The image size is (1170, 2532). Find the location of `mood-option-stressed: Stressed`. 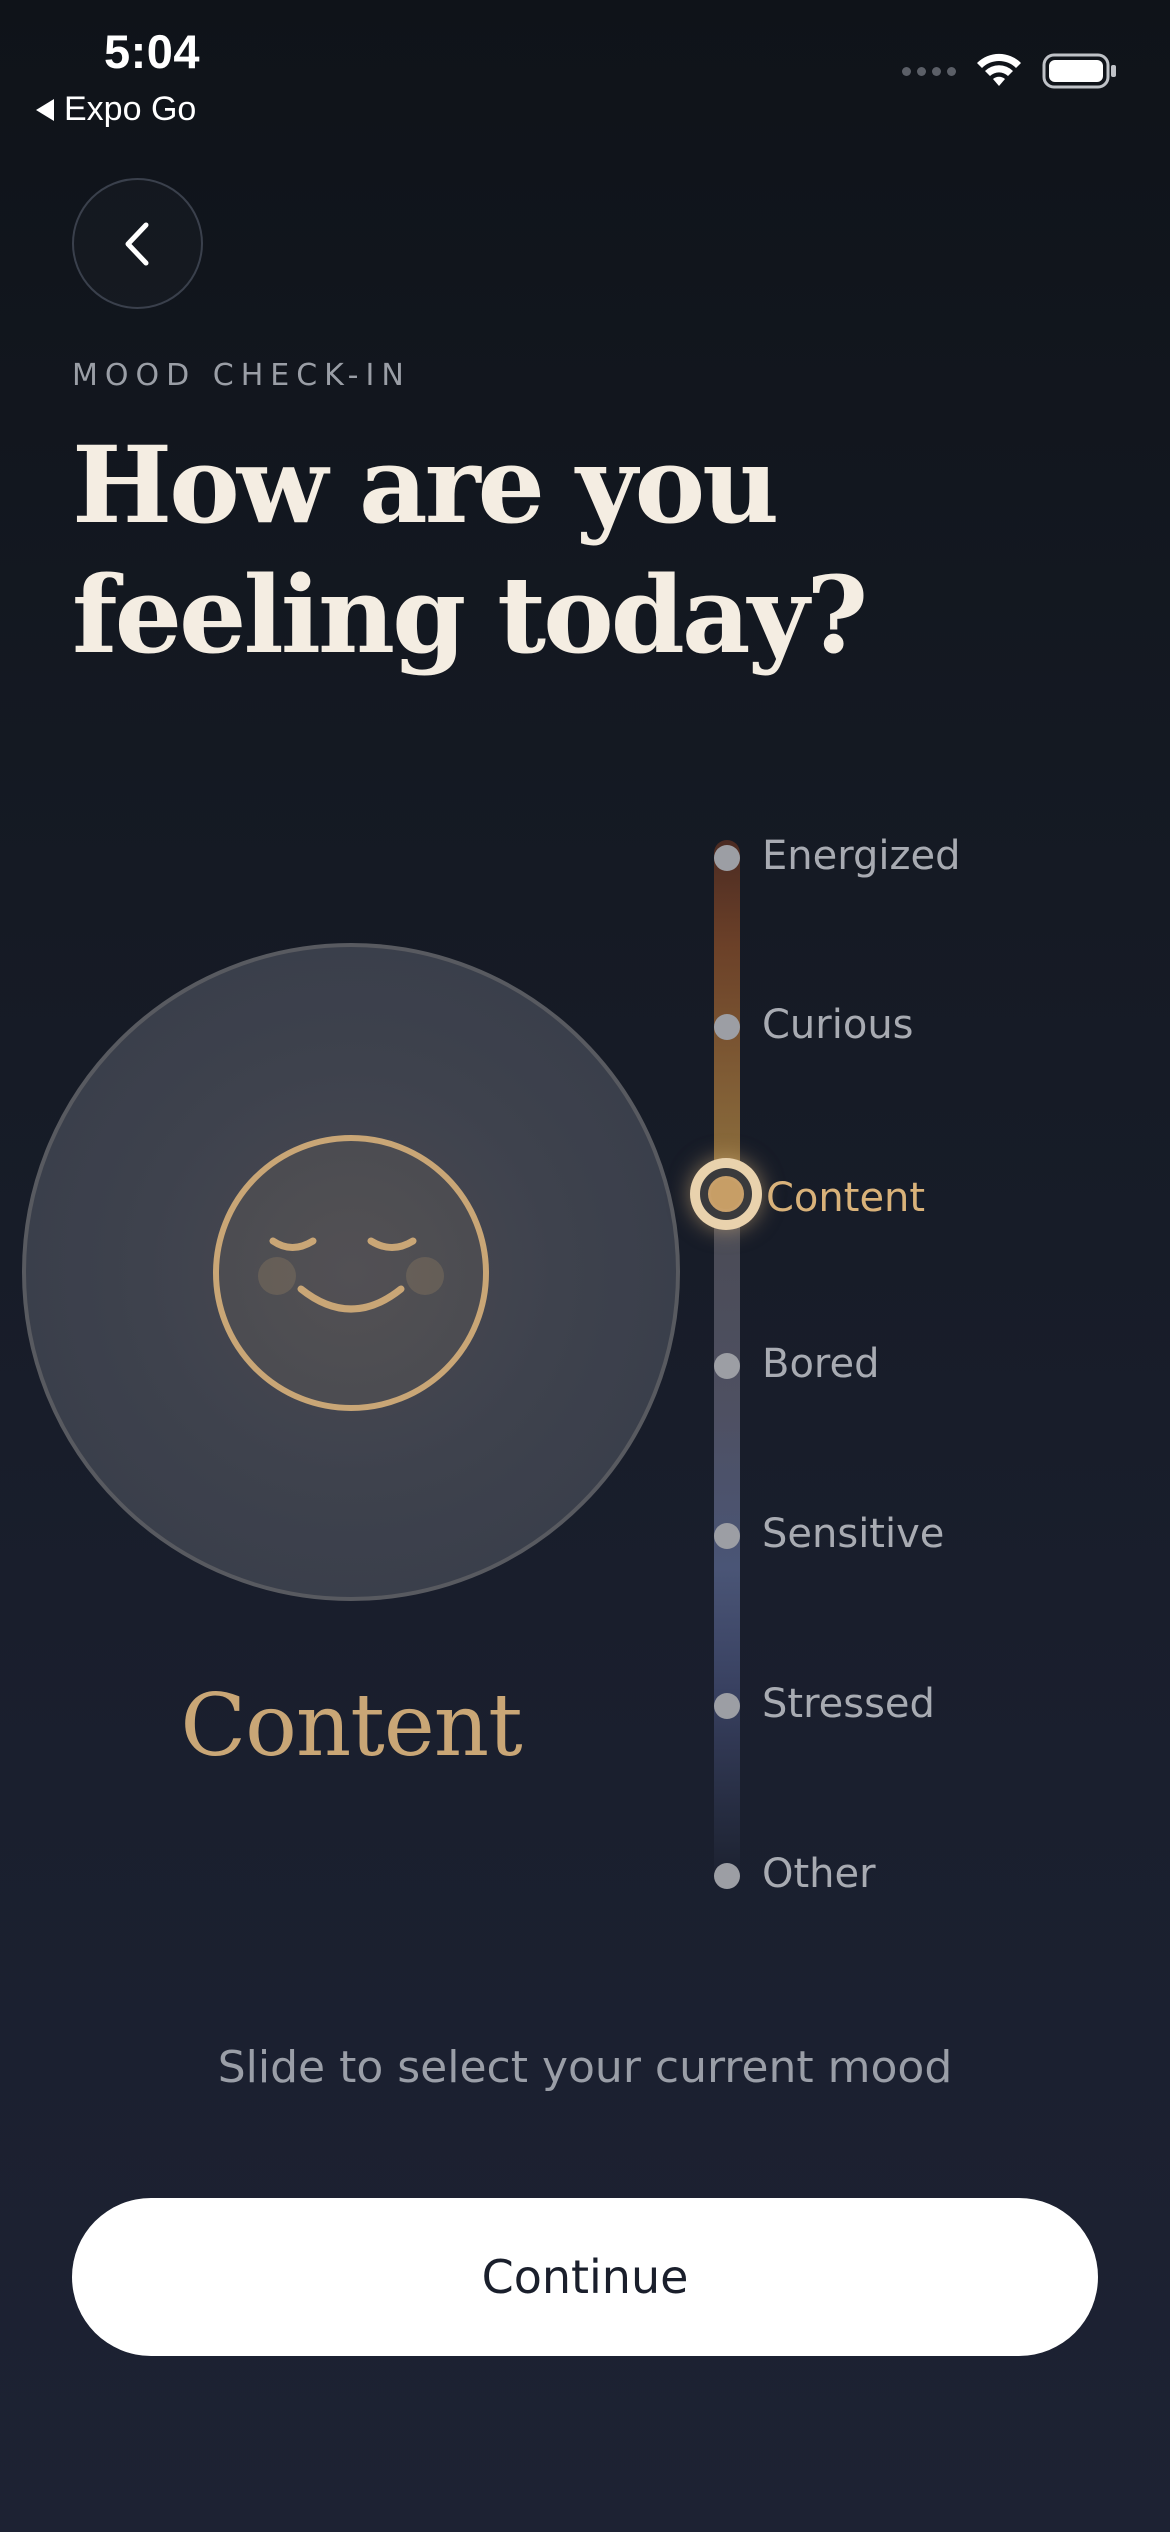

mood-option-stressed: Stressed is located at coordinates (848, 1704).